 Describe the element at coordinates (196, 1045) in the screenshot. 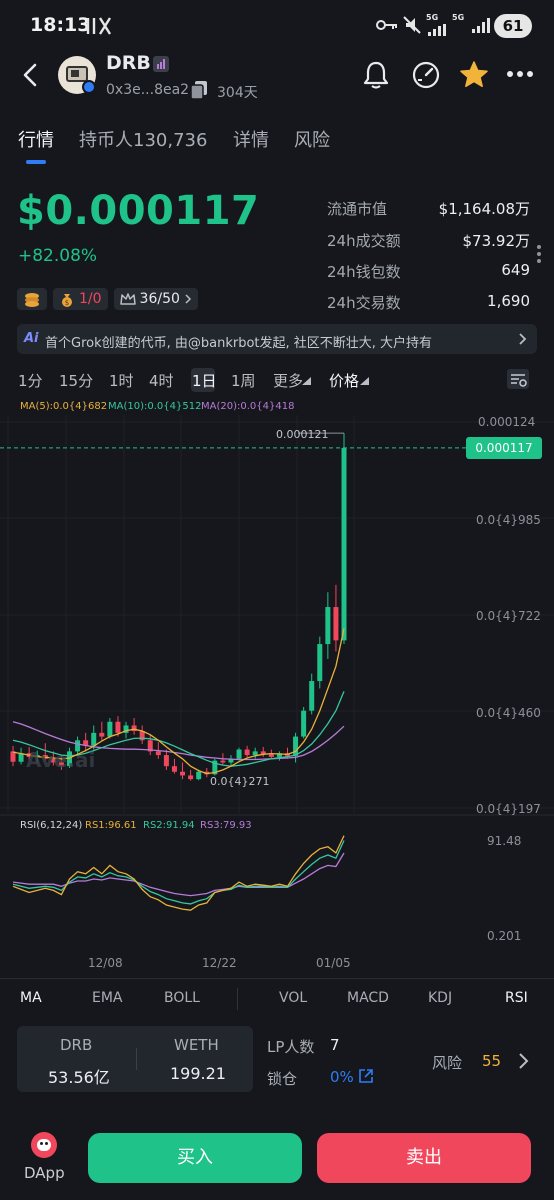

I see `pool-token-b: WETH` at that location.